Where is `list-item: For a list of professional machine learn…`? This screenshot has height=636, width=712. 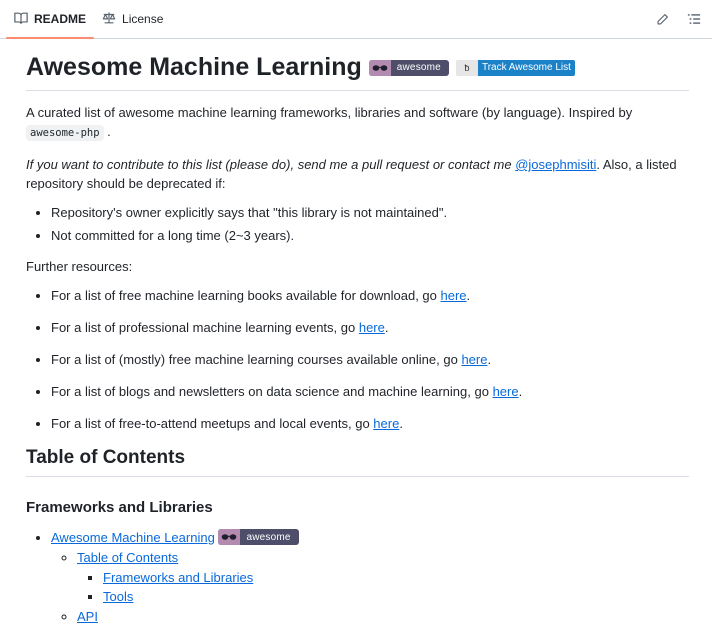
list-item: For a list of professional machine learn… is located at coordinates (370, 327).